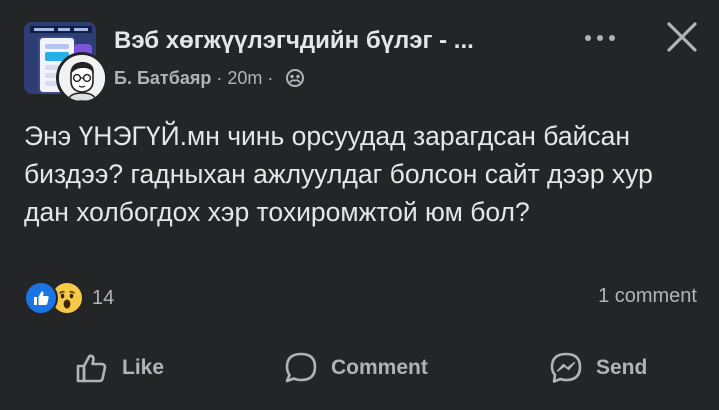  What do you see at coordinates (41, 298) in the screenshot?
I see `like-reaction-icon` at bounding box center [41, 298].